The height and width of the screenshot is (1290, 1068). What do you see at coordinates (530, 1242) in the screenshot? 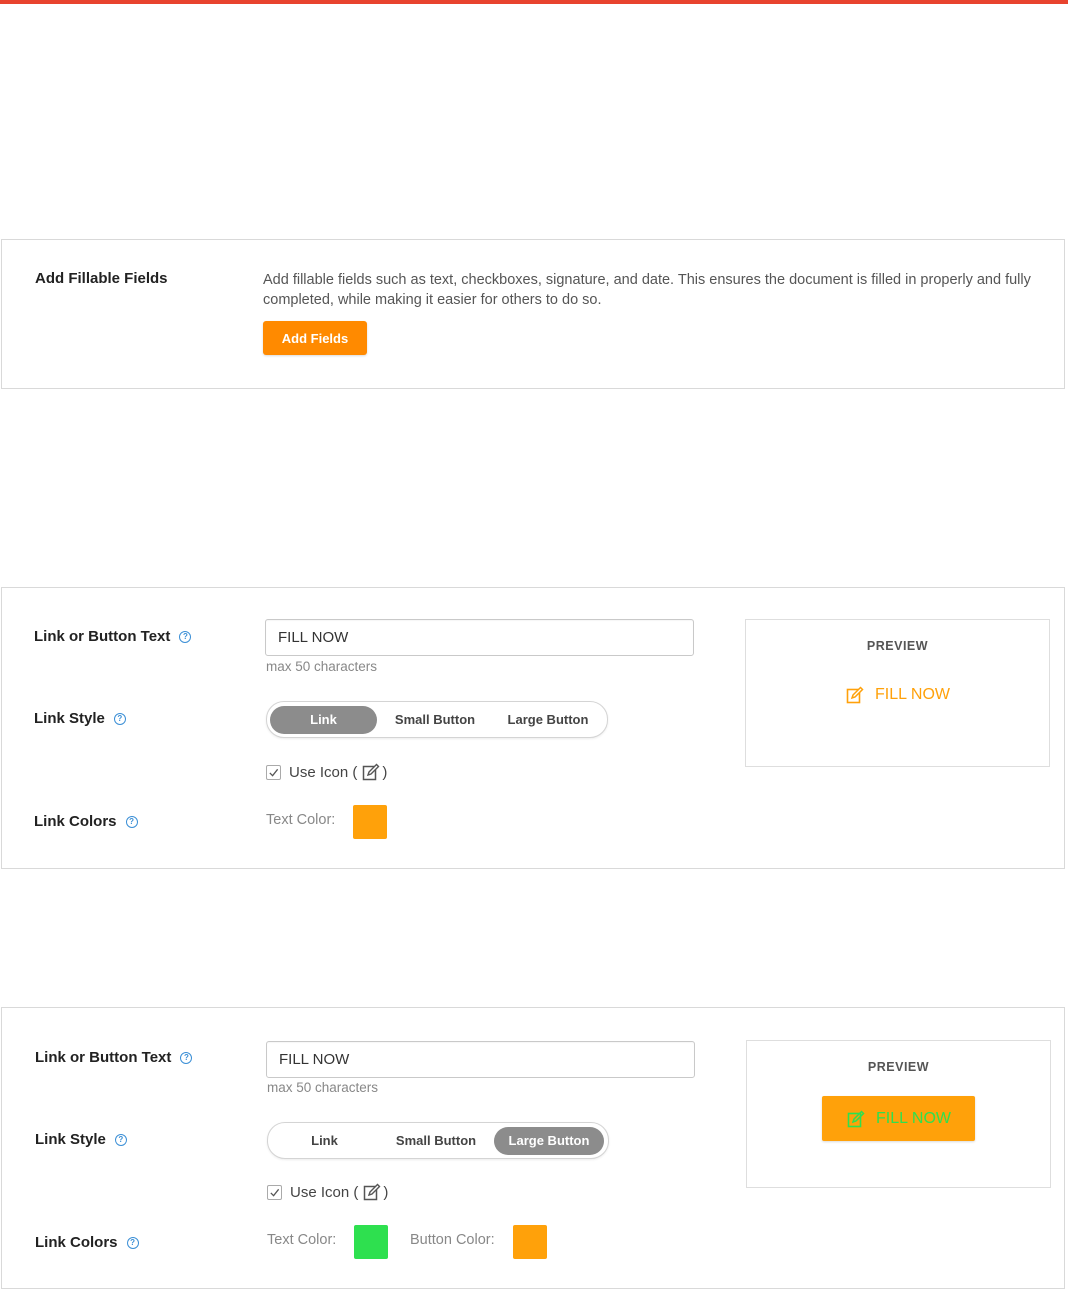
I see `button-color-swatch` at bounding box center [530, 1242].